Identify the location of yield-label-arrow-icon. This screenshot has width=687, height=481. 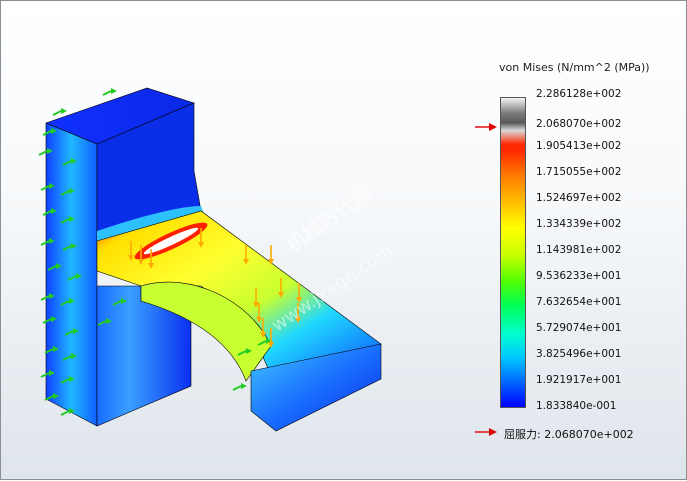
(486, 432).